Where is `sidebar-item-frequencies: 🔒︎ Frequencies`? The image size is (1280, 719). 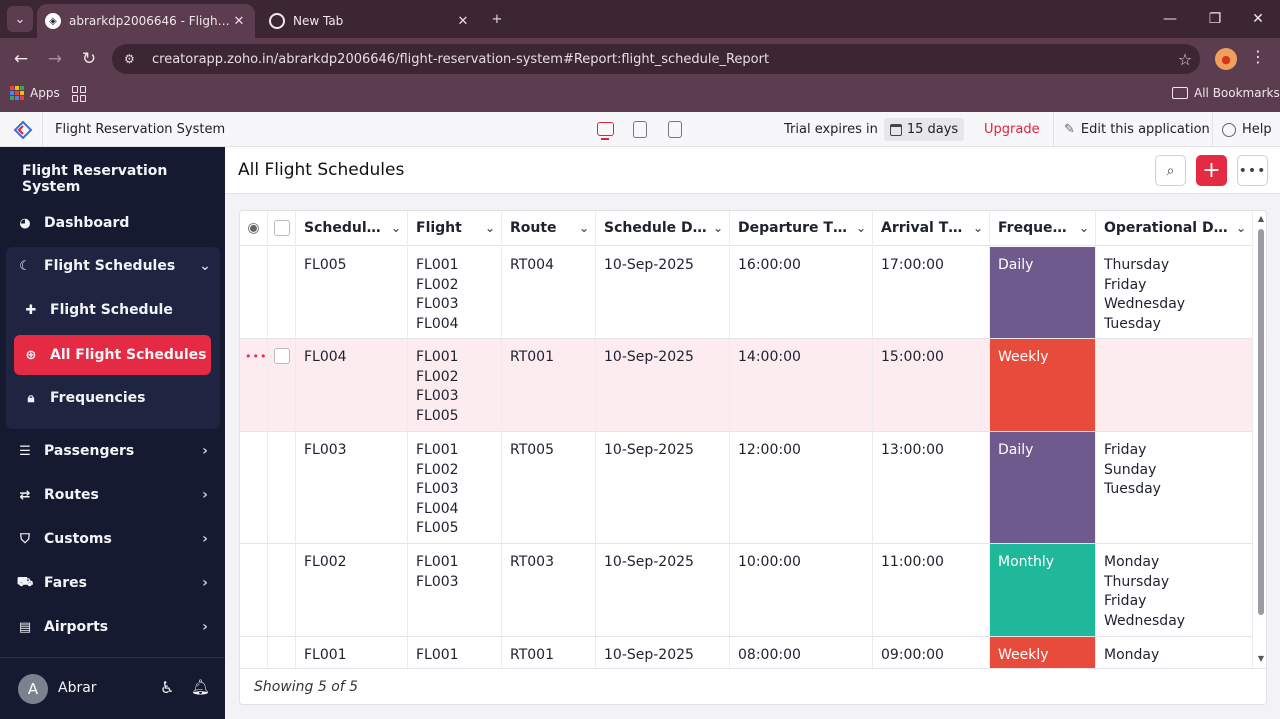
sidebar-item-frequencies: 🔒︎ Frequencies is located at coordinates (112, 398).